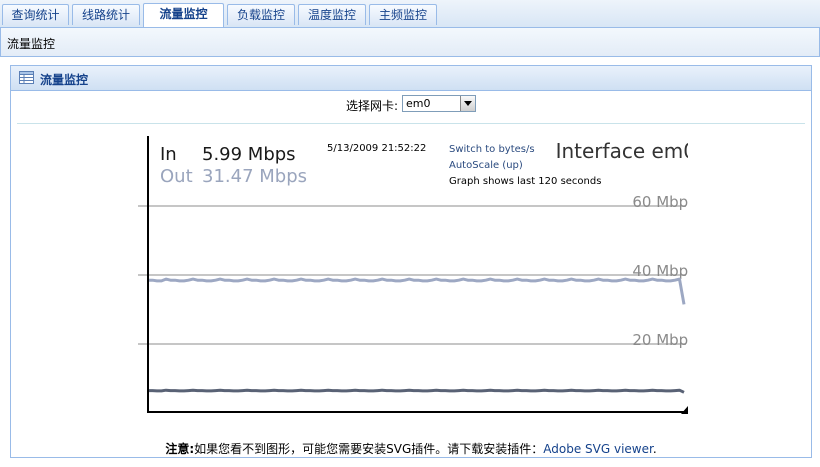  I want to click on table-icon, so click(26, 77).